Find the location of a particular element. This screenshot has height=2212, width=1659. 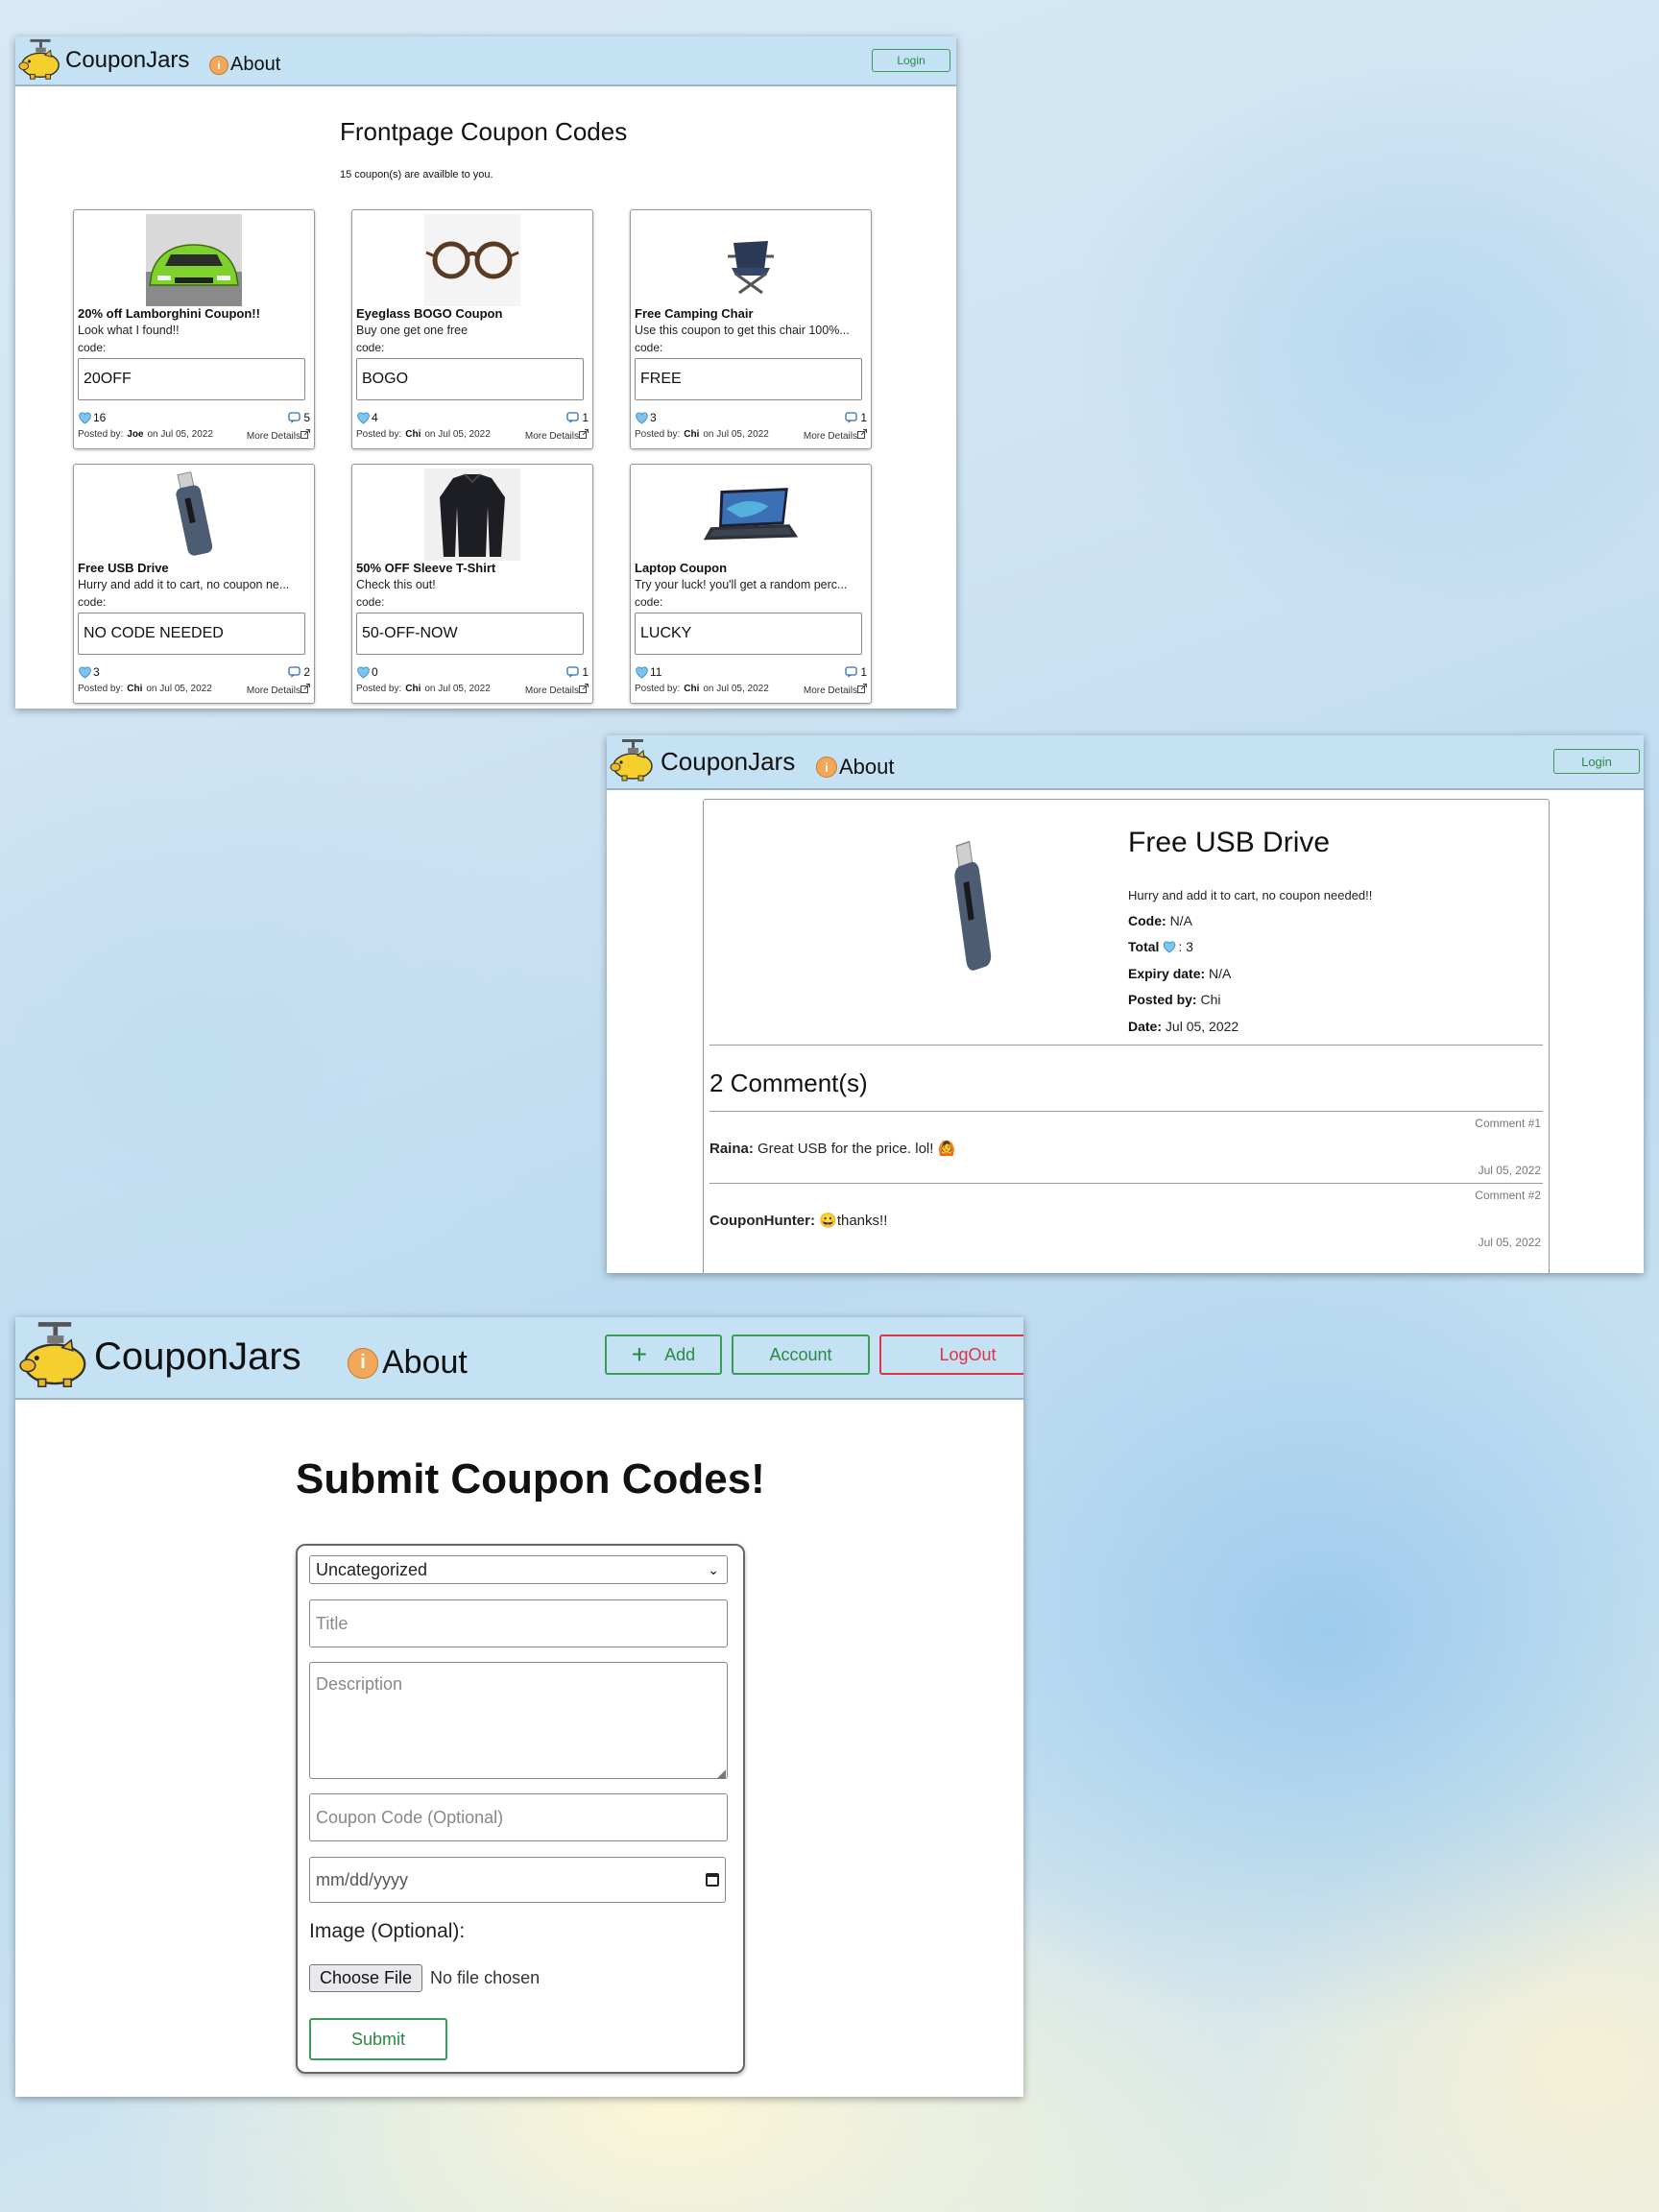

like-button: 16 is located at coordinates (92, 417).